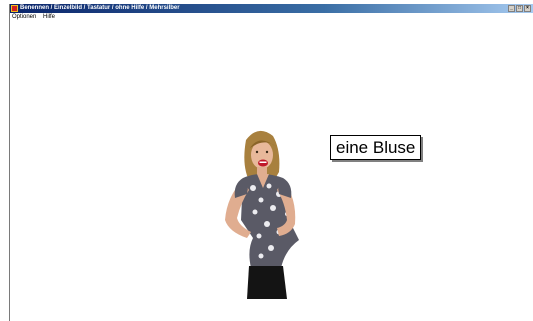  What do you see at coordinates (14, 8) in the screenshot?
I see `app-icon` at bounding box center [14, 8].